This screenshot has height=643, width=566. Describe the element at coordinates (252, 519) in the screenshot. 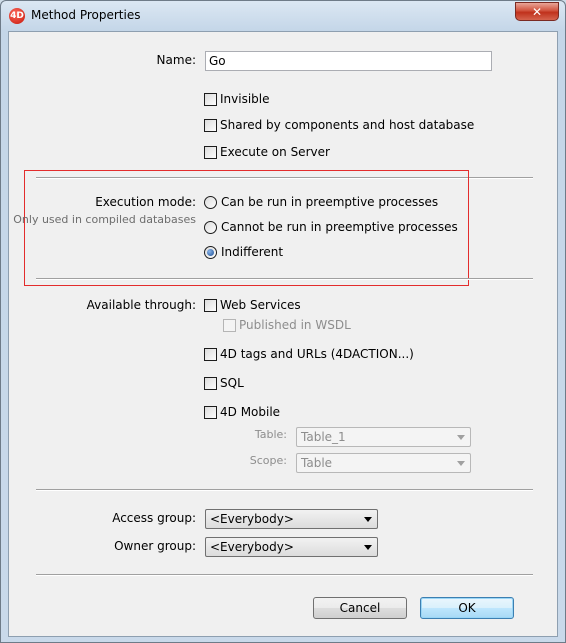

I see `access-group-value: <Everybody>` at that location.